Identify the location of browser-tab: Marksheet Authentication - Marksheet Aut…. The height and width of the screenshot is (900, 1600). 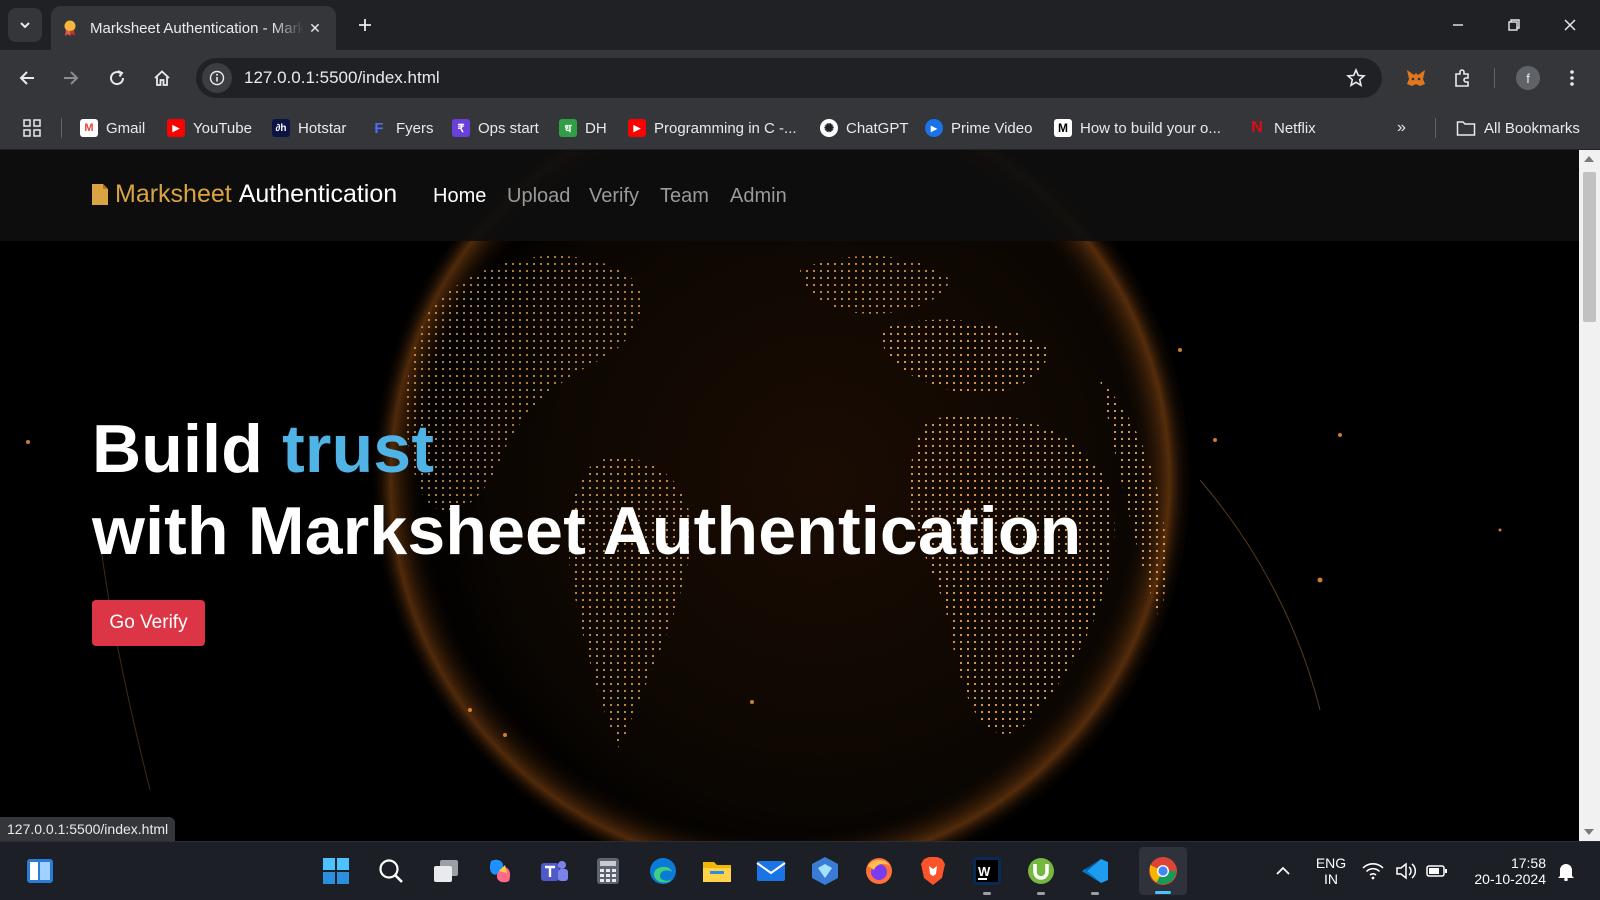
(193, 28).